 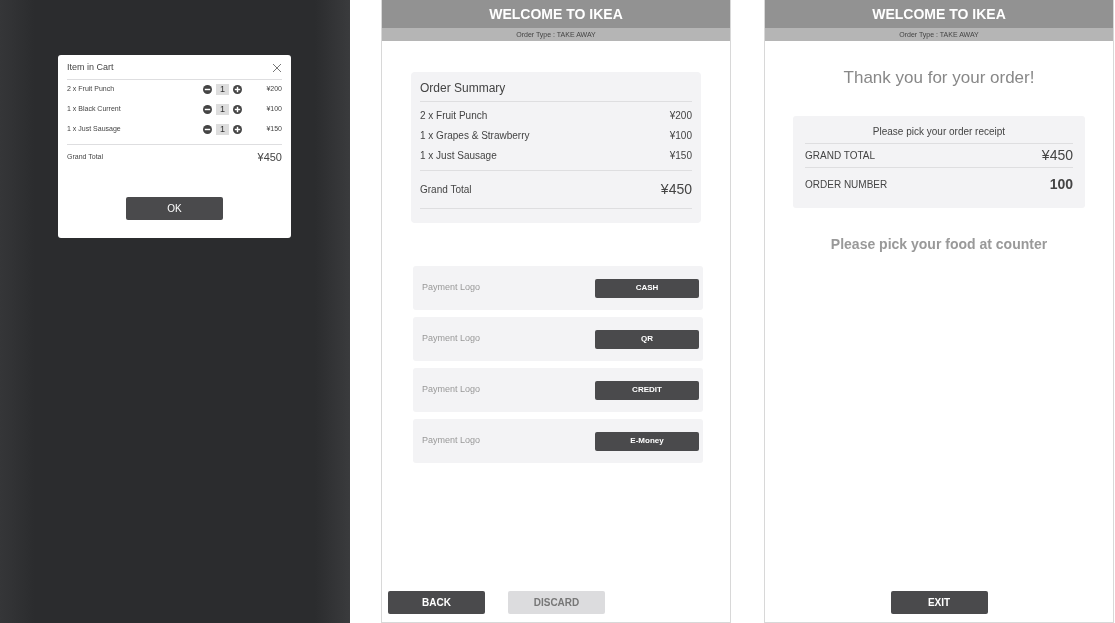 What do you see at coordinates (446, 190) in the screenshot?
I see `grand-total-label: Grand Total` at bounding box center [446, 190].